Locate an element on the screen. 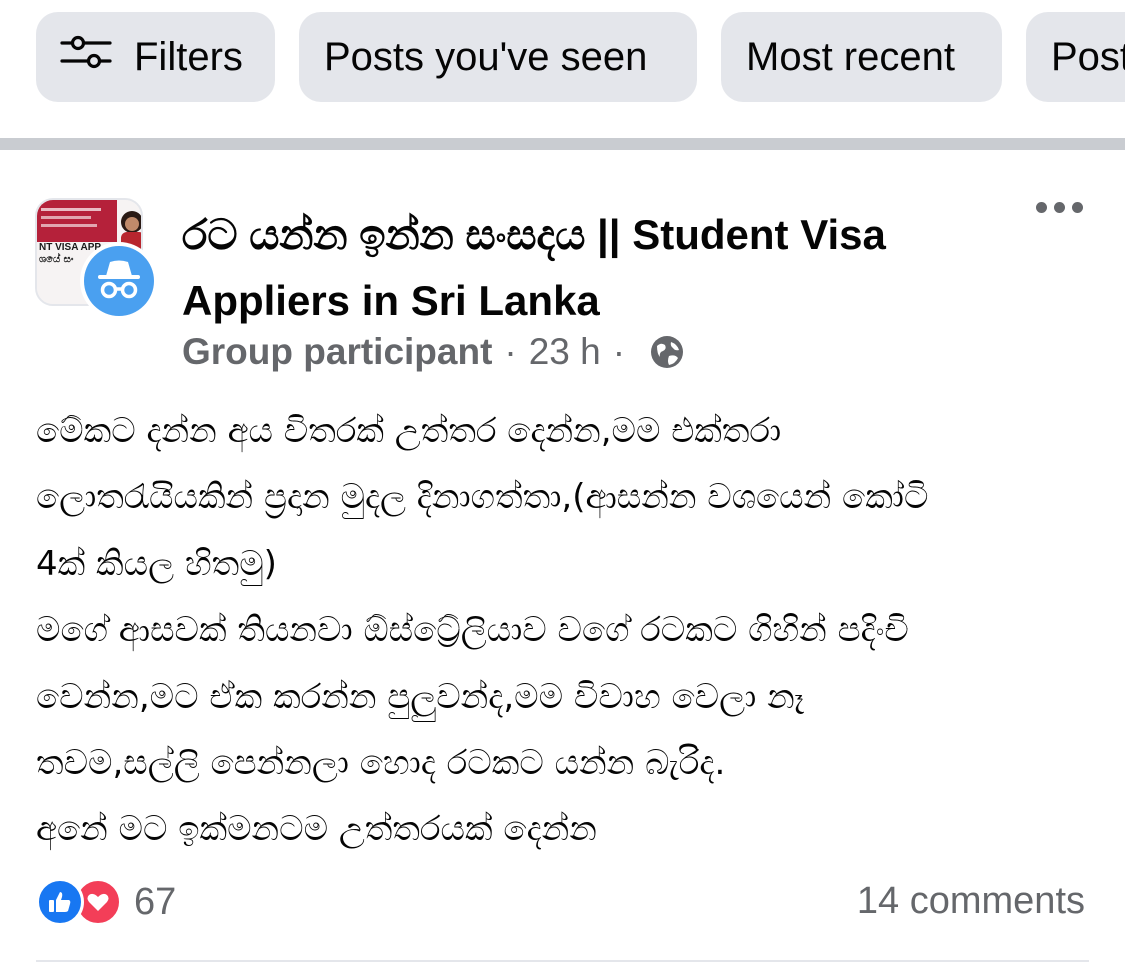  post-timestamp: 23 h is located at coordinates (565, 352).